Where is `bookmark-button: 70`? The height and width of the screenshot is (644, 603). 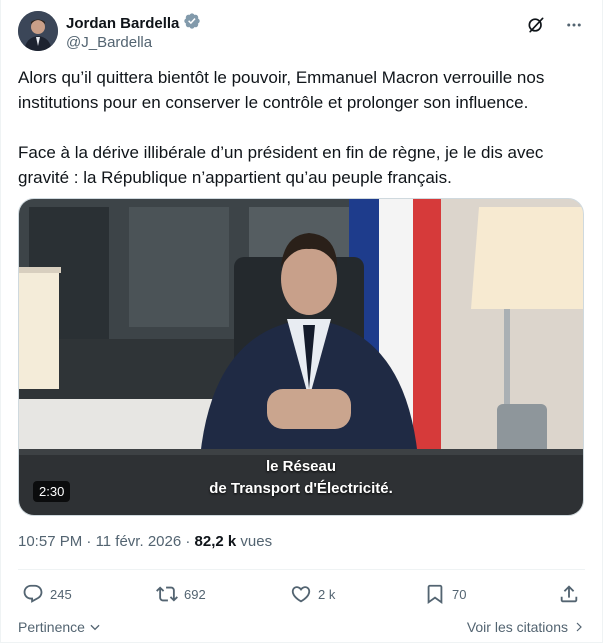
bookmark-button: 70 is located at coordinates (445, 594).